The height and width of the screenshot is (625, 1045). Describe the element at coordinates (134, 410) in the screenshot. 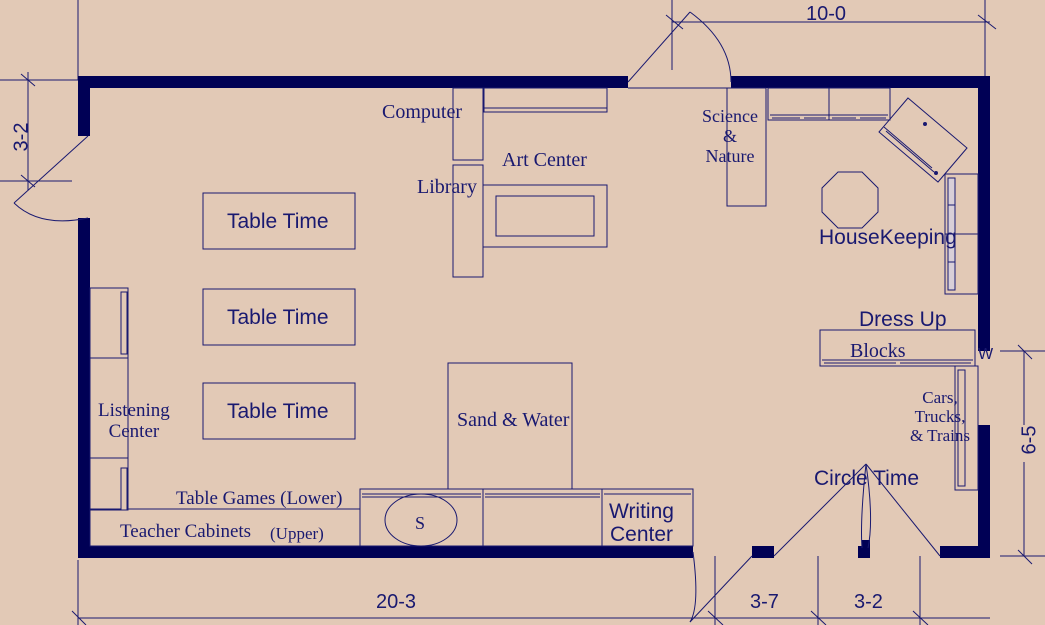

I see `listening-center-area-line: Listening` at that location.